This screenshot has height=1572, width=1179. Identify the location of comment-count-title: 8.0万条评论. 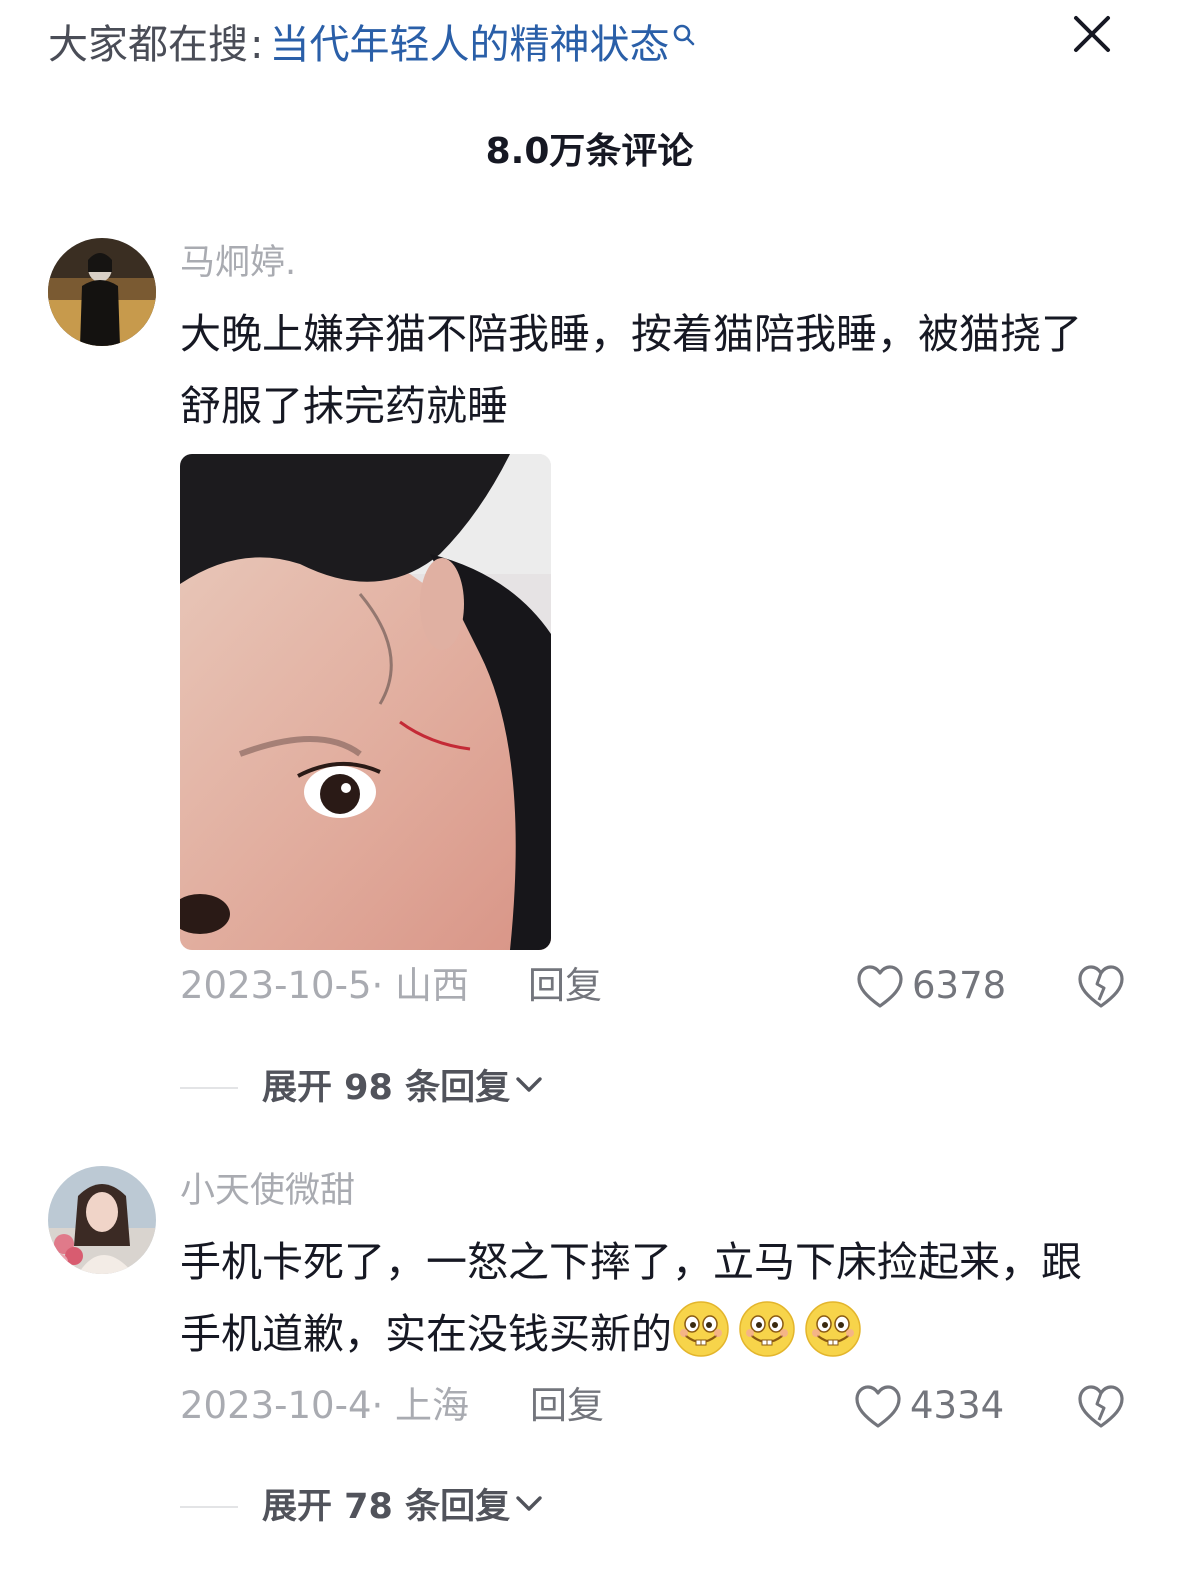
(589, 151).